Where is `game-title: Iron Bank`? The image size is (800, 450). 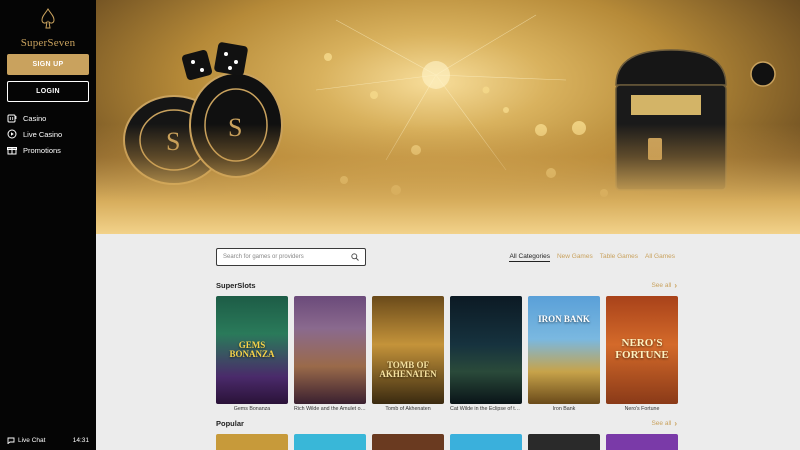 game-title: Iron Bank is located at coordinates (564, 409).